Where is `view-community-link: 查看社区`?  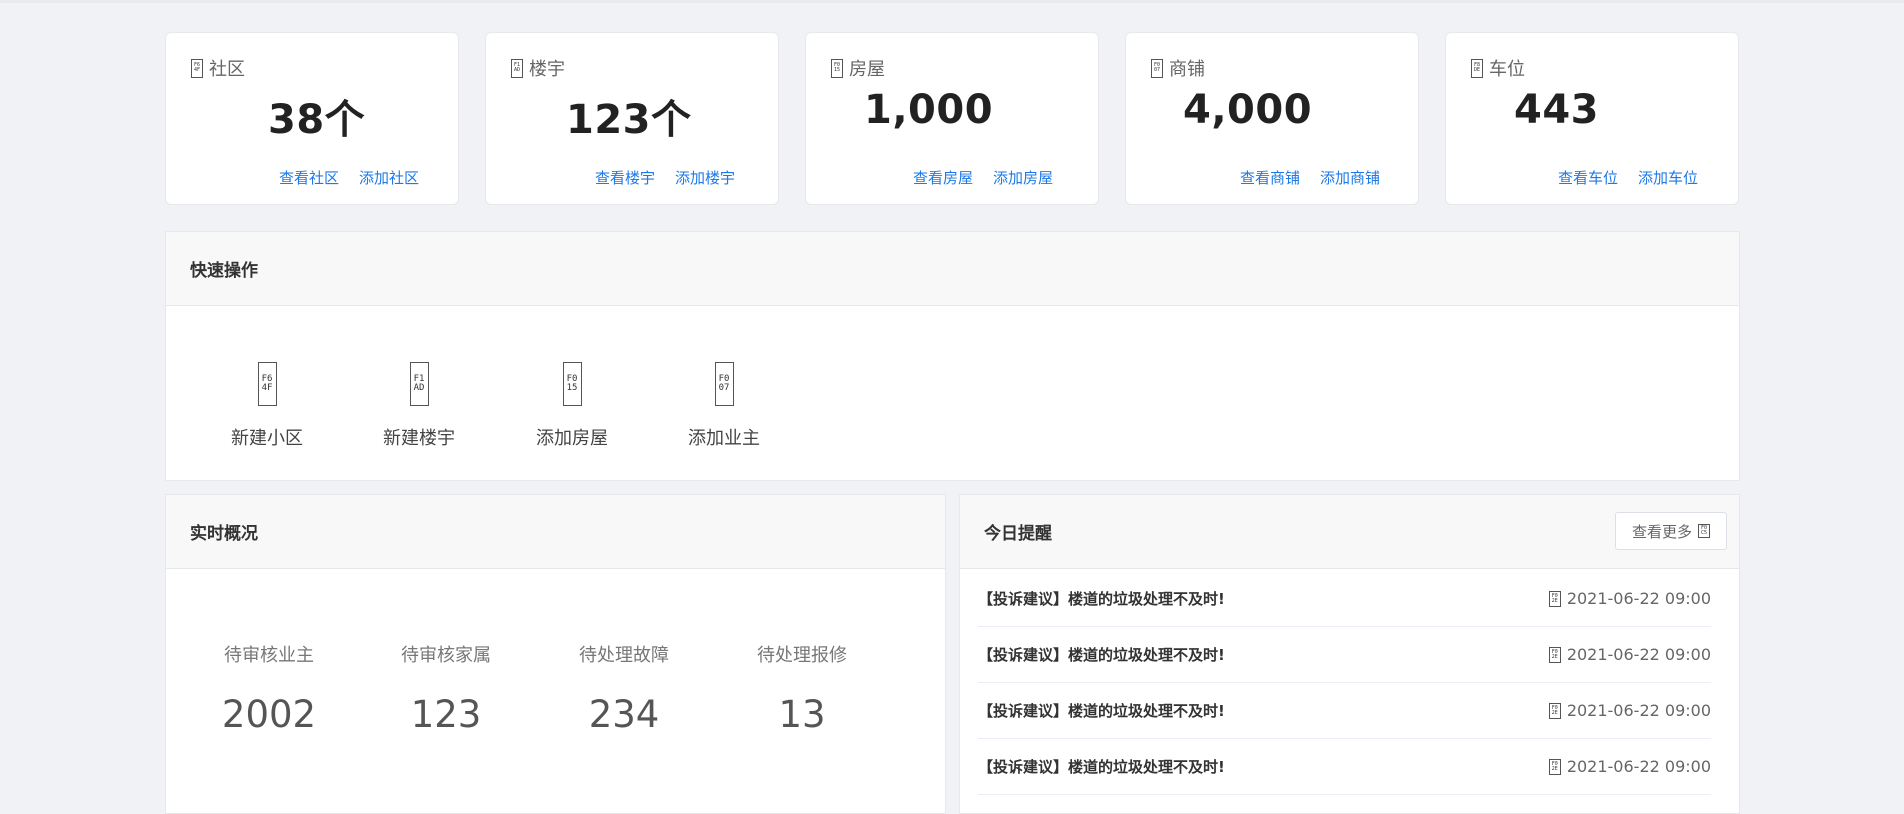
view-community-link: 查看社区 is located at coordinates (309, 178).